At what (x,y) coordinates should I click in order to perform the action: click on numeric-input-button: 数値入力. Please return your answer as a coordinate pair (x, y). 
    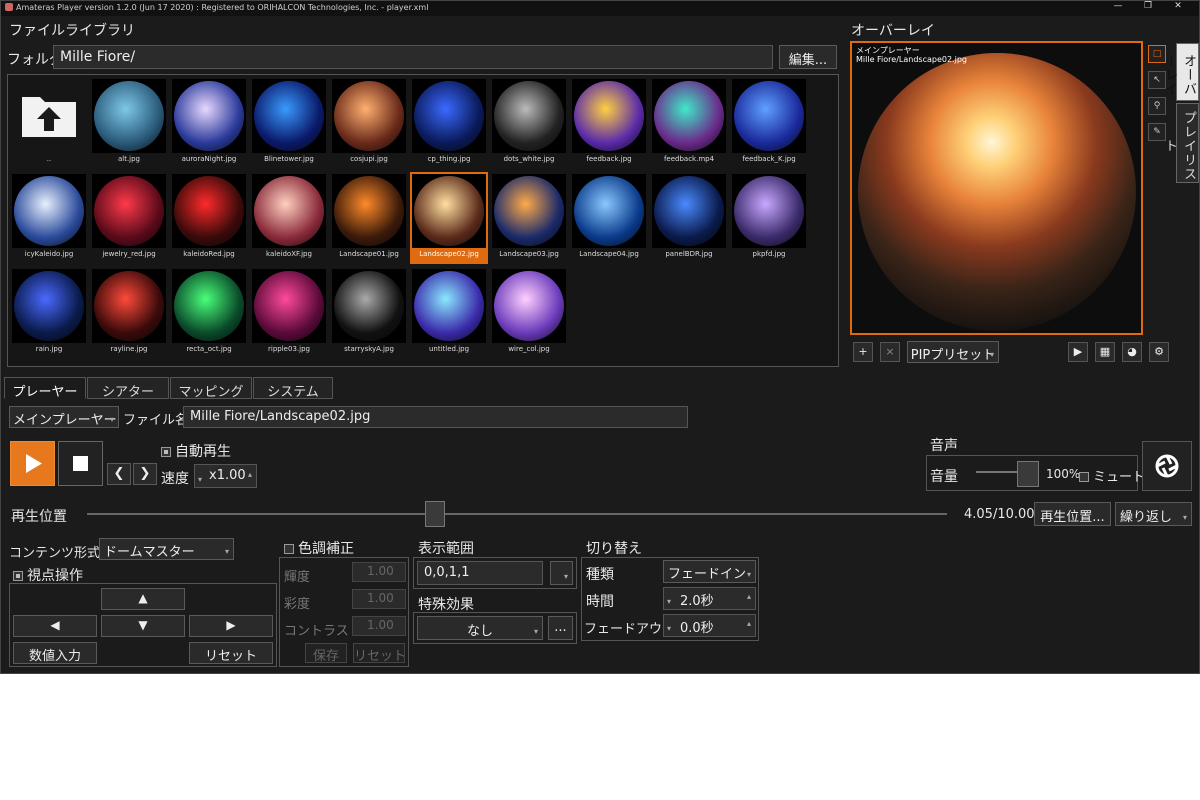
    Looking at the image, I should click on (55, 653).